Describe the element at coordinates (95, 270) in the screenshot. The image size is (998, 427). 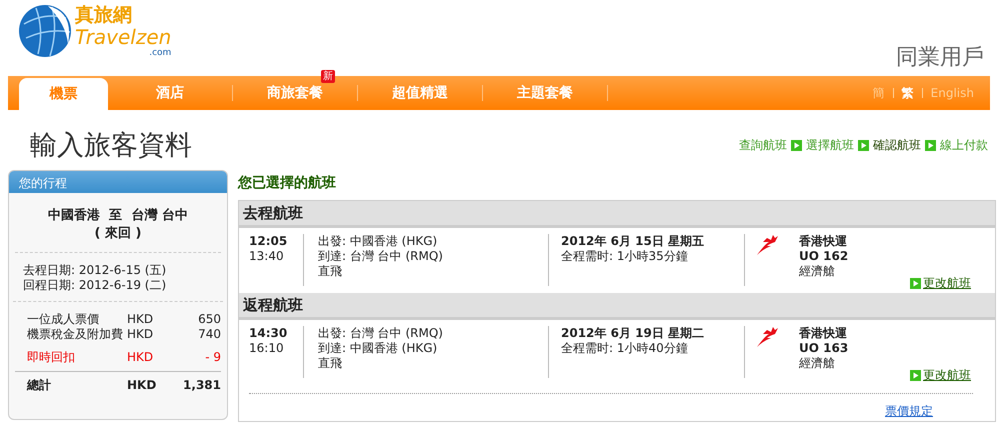
I see `travel-date: 去程日期: 2012-6-15 (五)` at that location.